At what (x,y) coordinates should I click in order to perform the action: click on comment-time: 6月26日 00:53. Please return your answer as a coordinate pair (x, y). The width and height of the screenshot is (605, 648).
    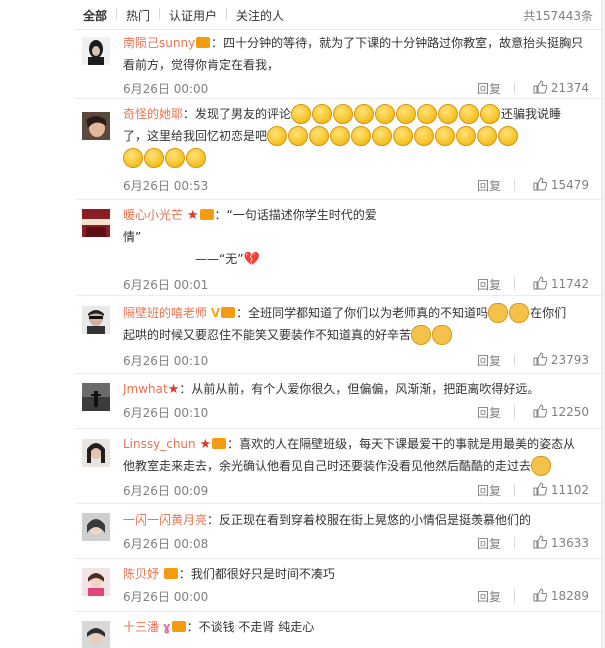
    Looking at the image, I should click on (166, 186).